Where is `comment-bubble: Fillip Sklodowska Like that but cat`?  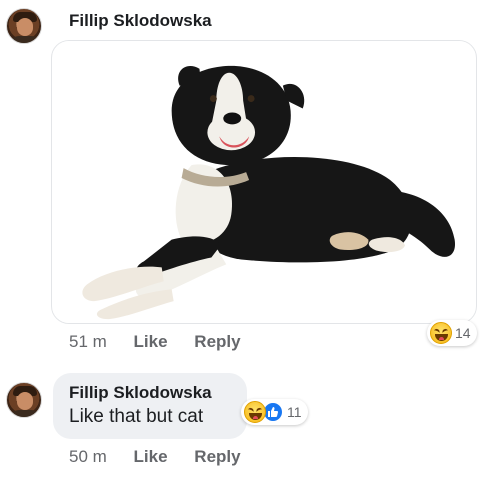 comment-bubble: Fillip Sklodowska Like that but cat is located at coordinates (150, 406).